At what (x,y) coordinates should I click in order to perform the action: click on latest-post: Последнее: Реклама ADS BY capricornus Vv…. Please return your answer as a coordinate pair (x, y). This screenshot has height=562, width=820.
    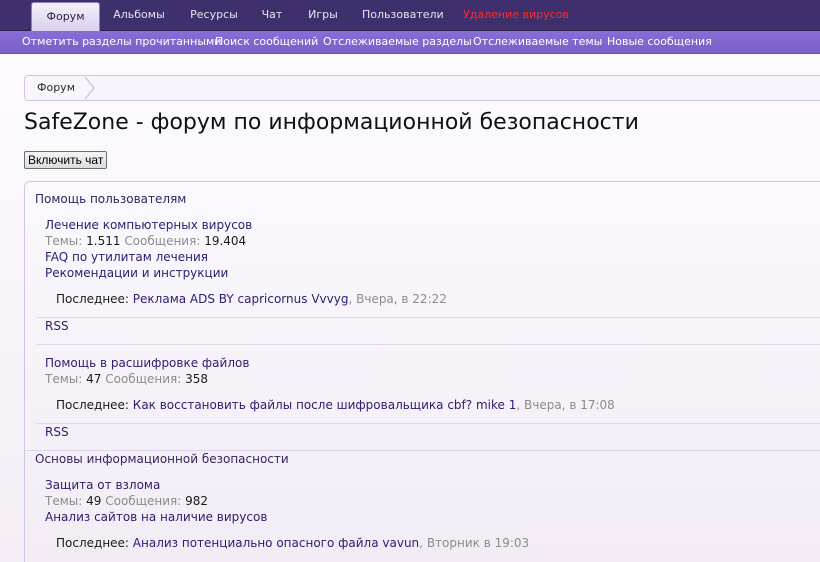
    Looking at the image, I should click on (251, 299).